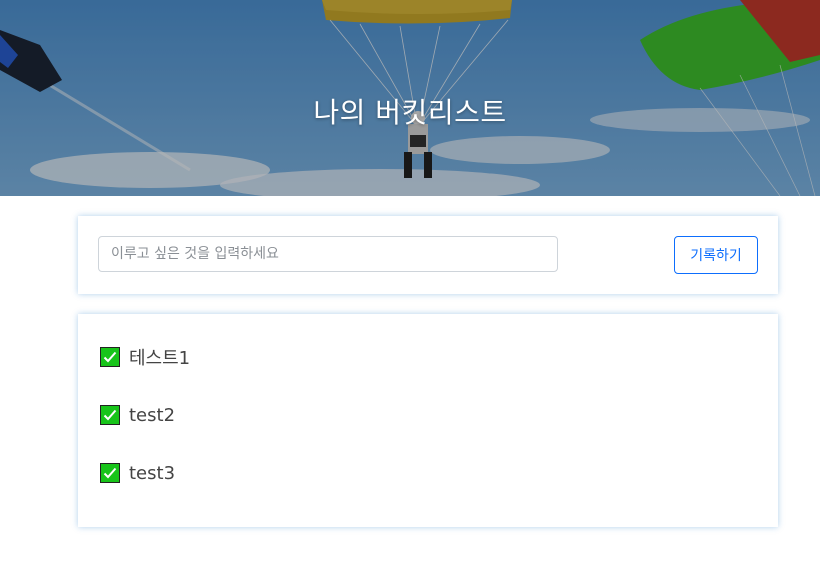  I want to click on list-item: test2, so click(145, 415).